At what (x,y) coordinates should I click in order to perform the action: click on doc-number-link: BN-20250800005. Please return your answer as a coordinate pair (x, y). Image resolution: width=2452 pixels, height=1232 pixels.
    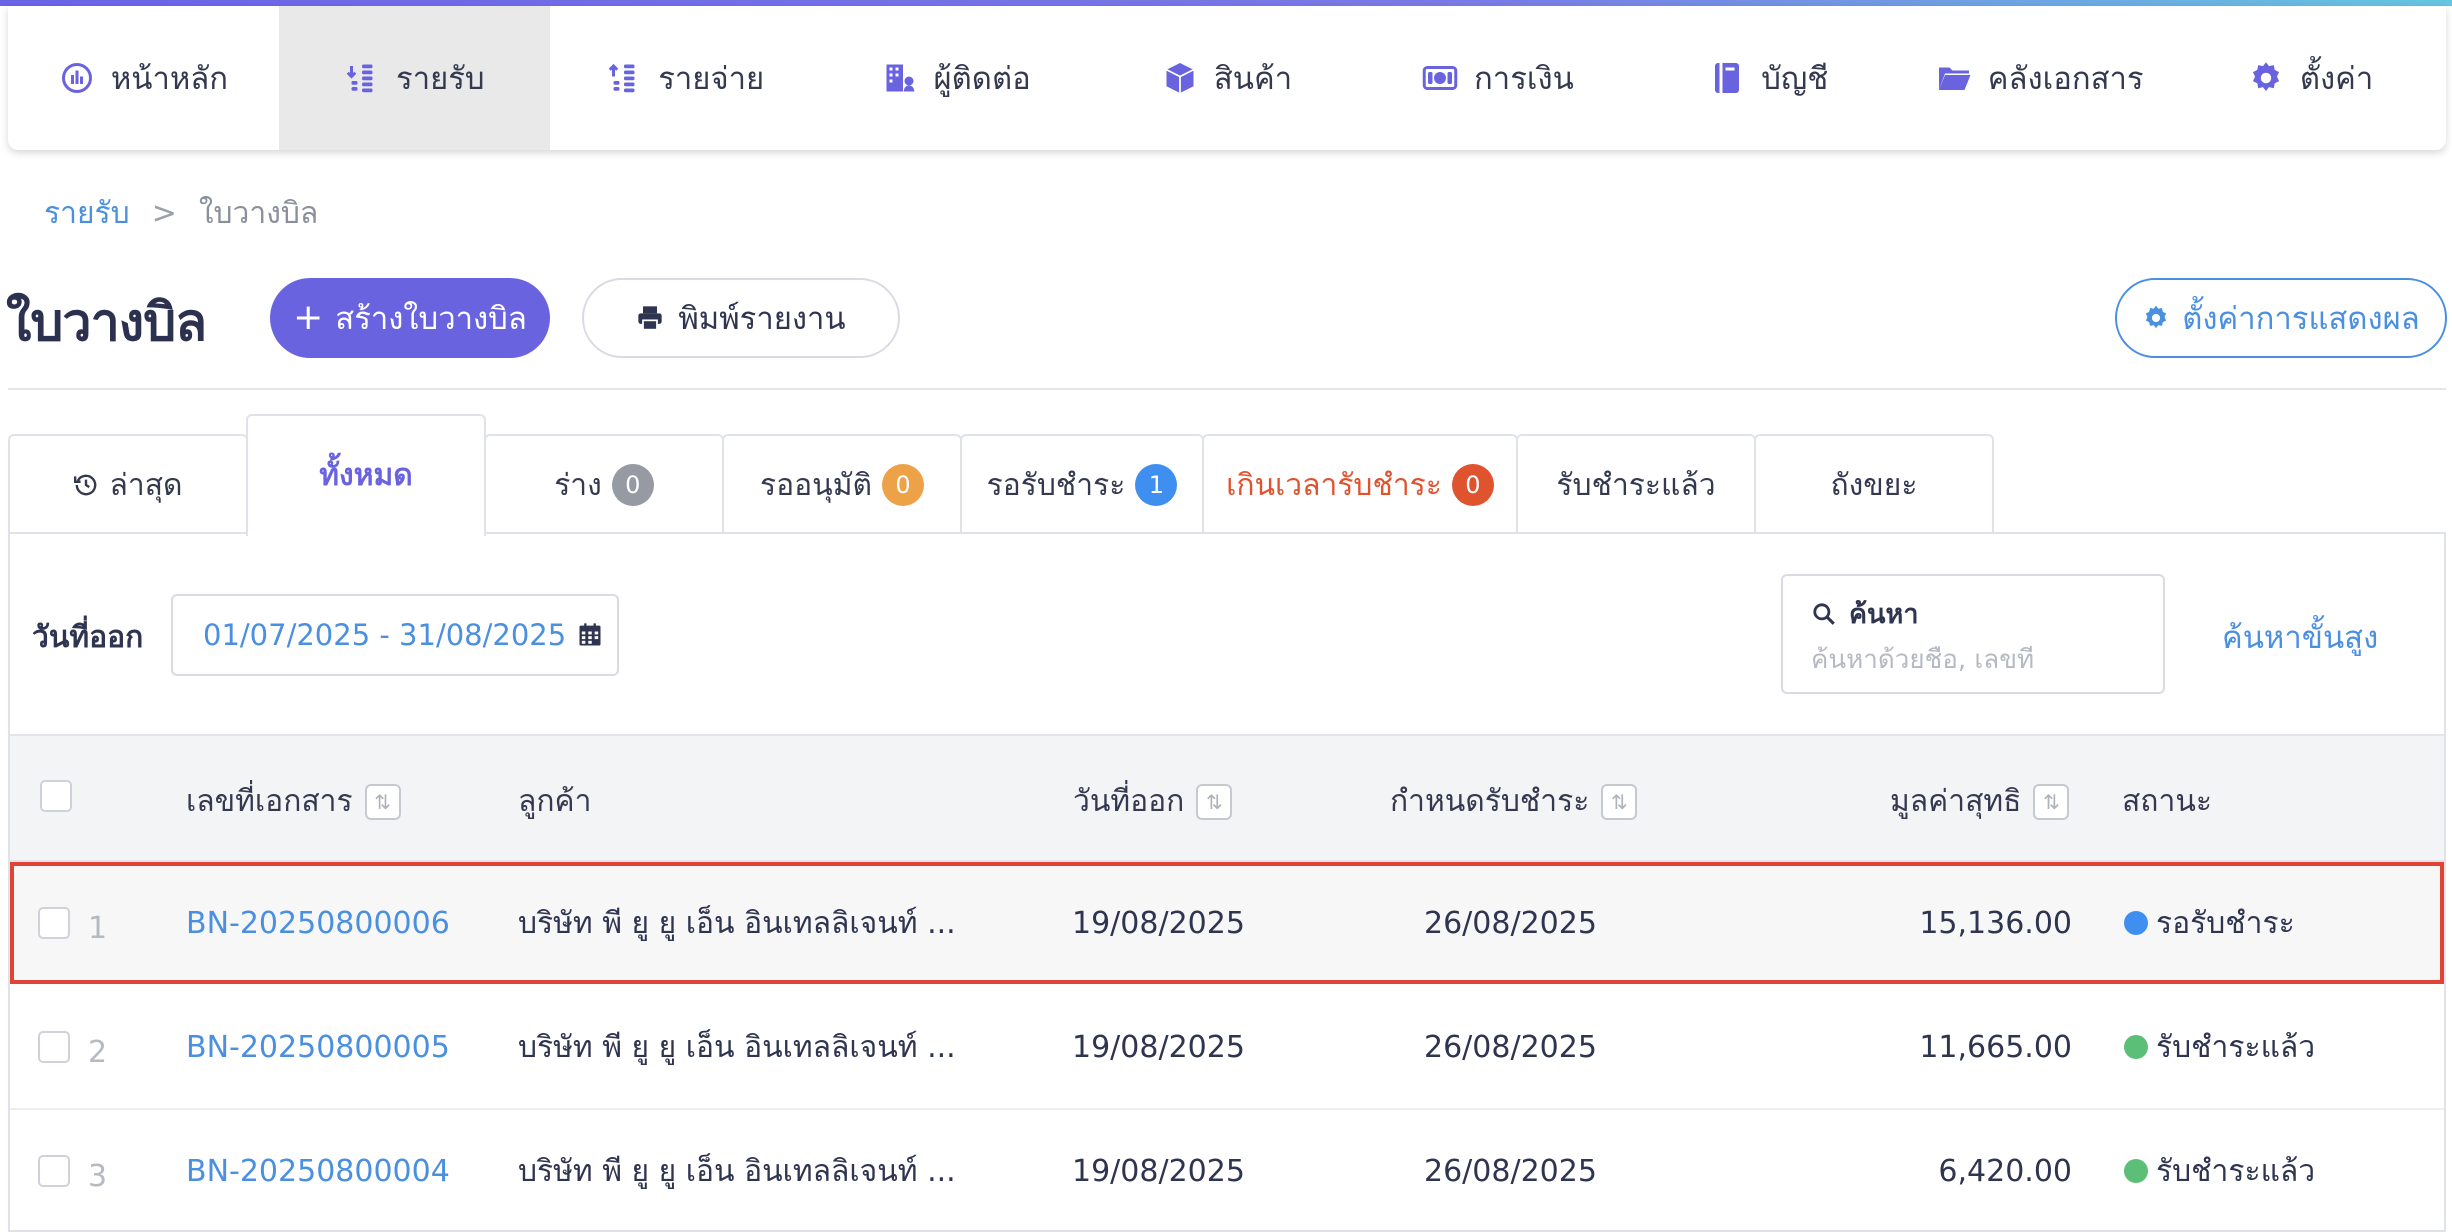
    Looking at the image, I should click on (318, 1047).